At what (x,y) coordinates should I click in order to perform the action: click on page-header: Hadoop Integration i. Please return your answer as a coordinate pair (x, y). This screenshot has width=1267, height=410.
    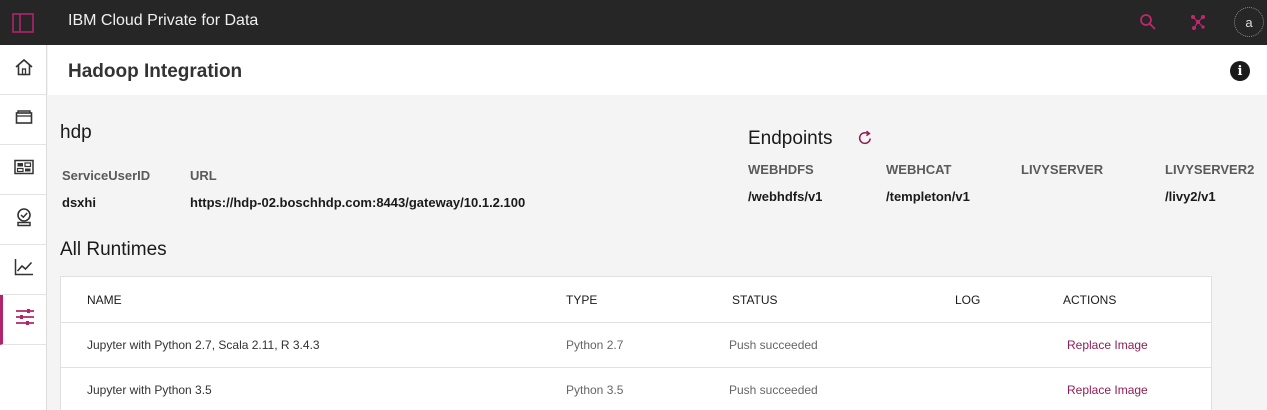
    Looking at the image, I should click on (657, 70).